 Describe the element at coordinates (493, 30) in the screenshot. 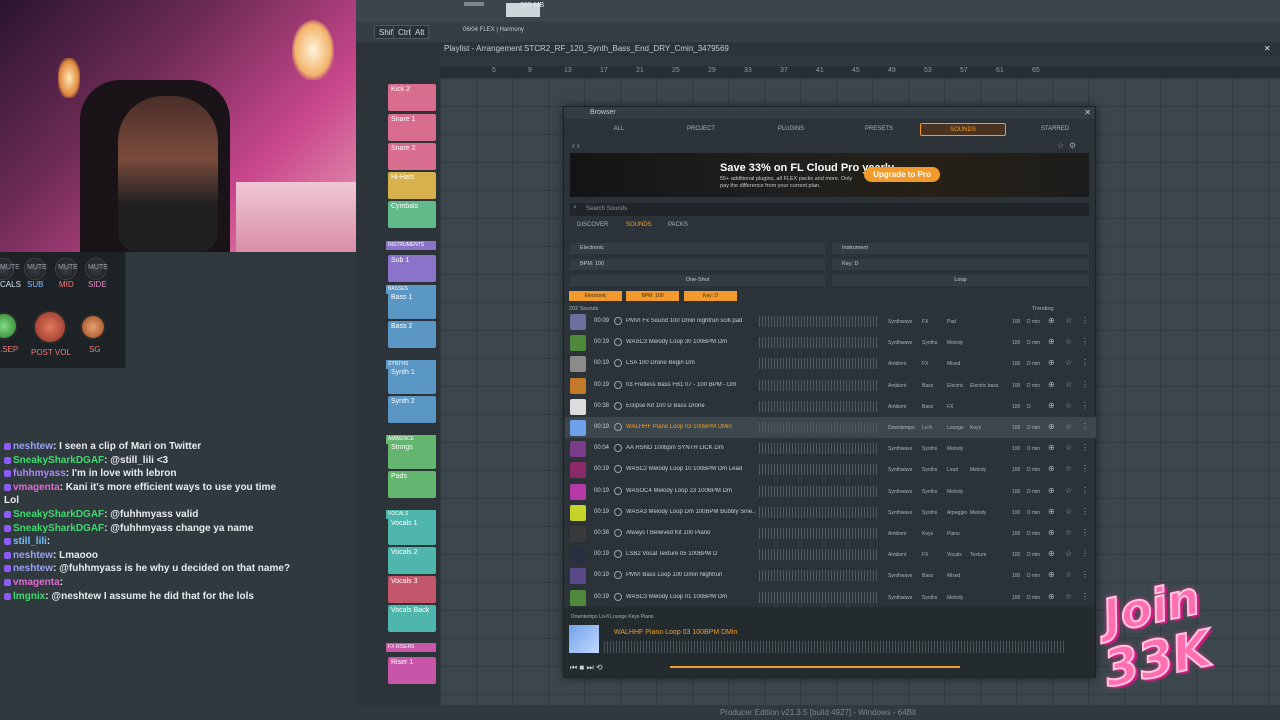

I see `pattern-selector: 06/04 FLEX | Harmony` at that location.